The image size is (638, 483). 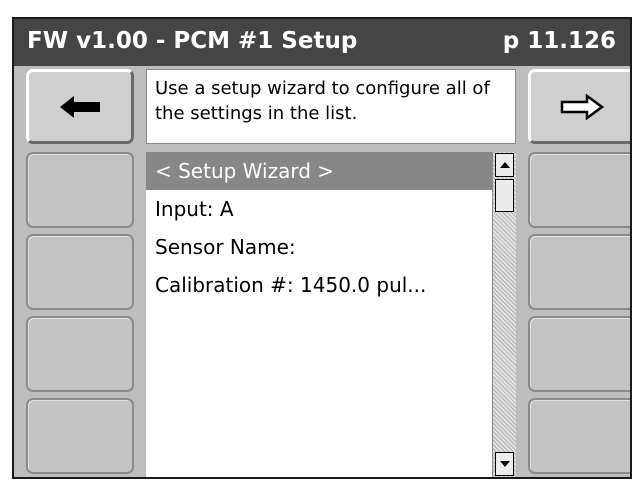 I want to click on title-bar: FW v1.00 - PCM #1 Setup p 11.126, so click(x=322, y=42).